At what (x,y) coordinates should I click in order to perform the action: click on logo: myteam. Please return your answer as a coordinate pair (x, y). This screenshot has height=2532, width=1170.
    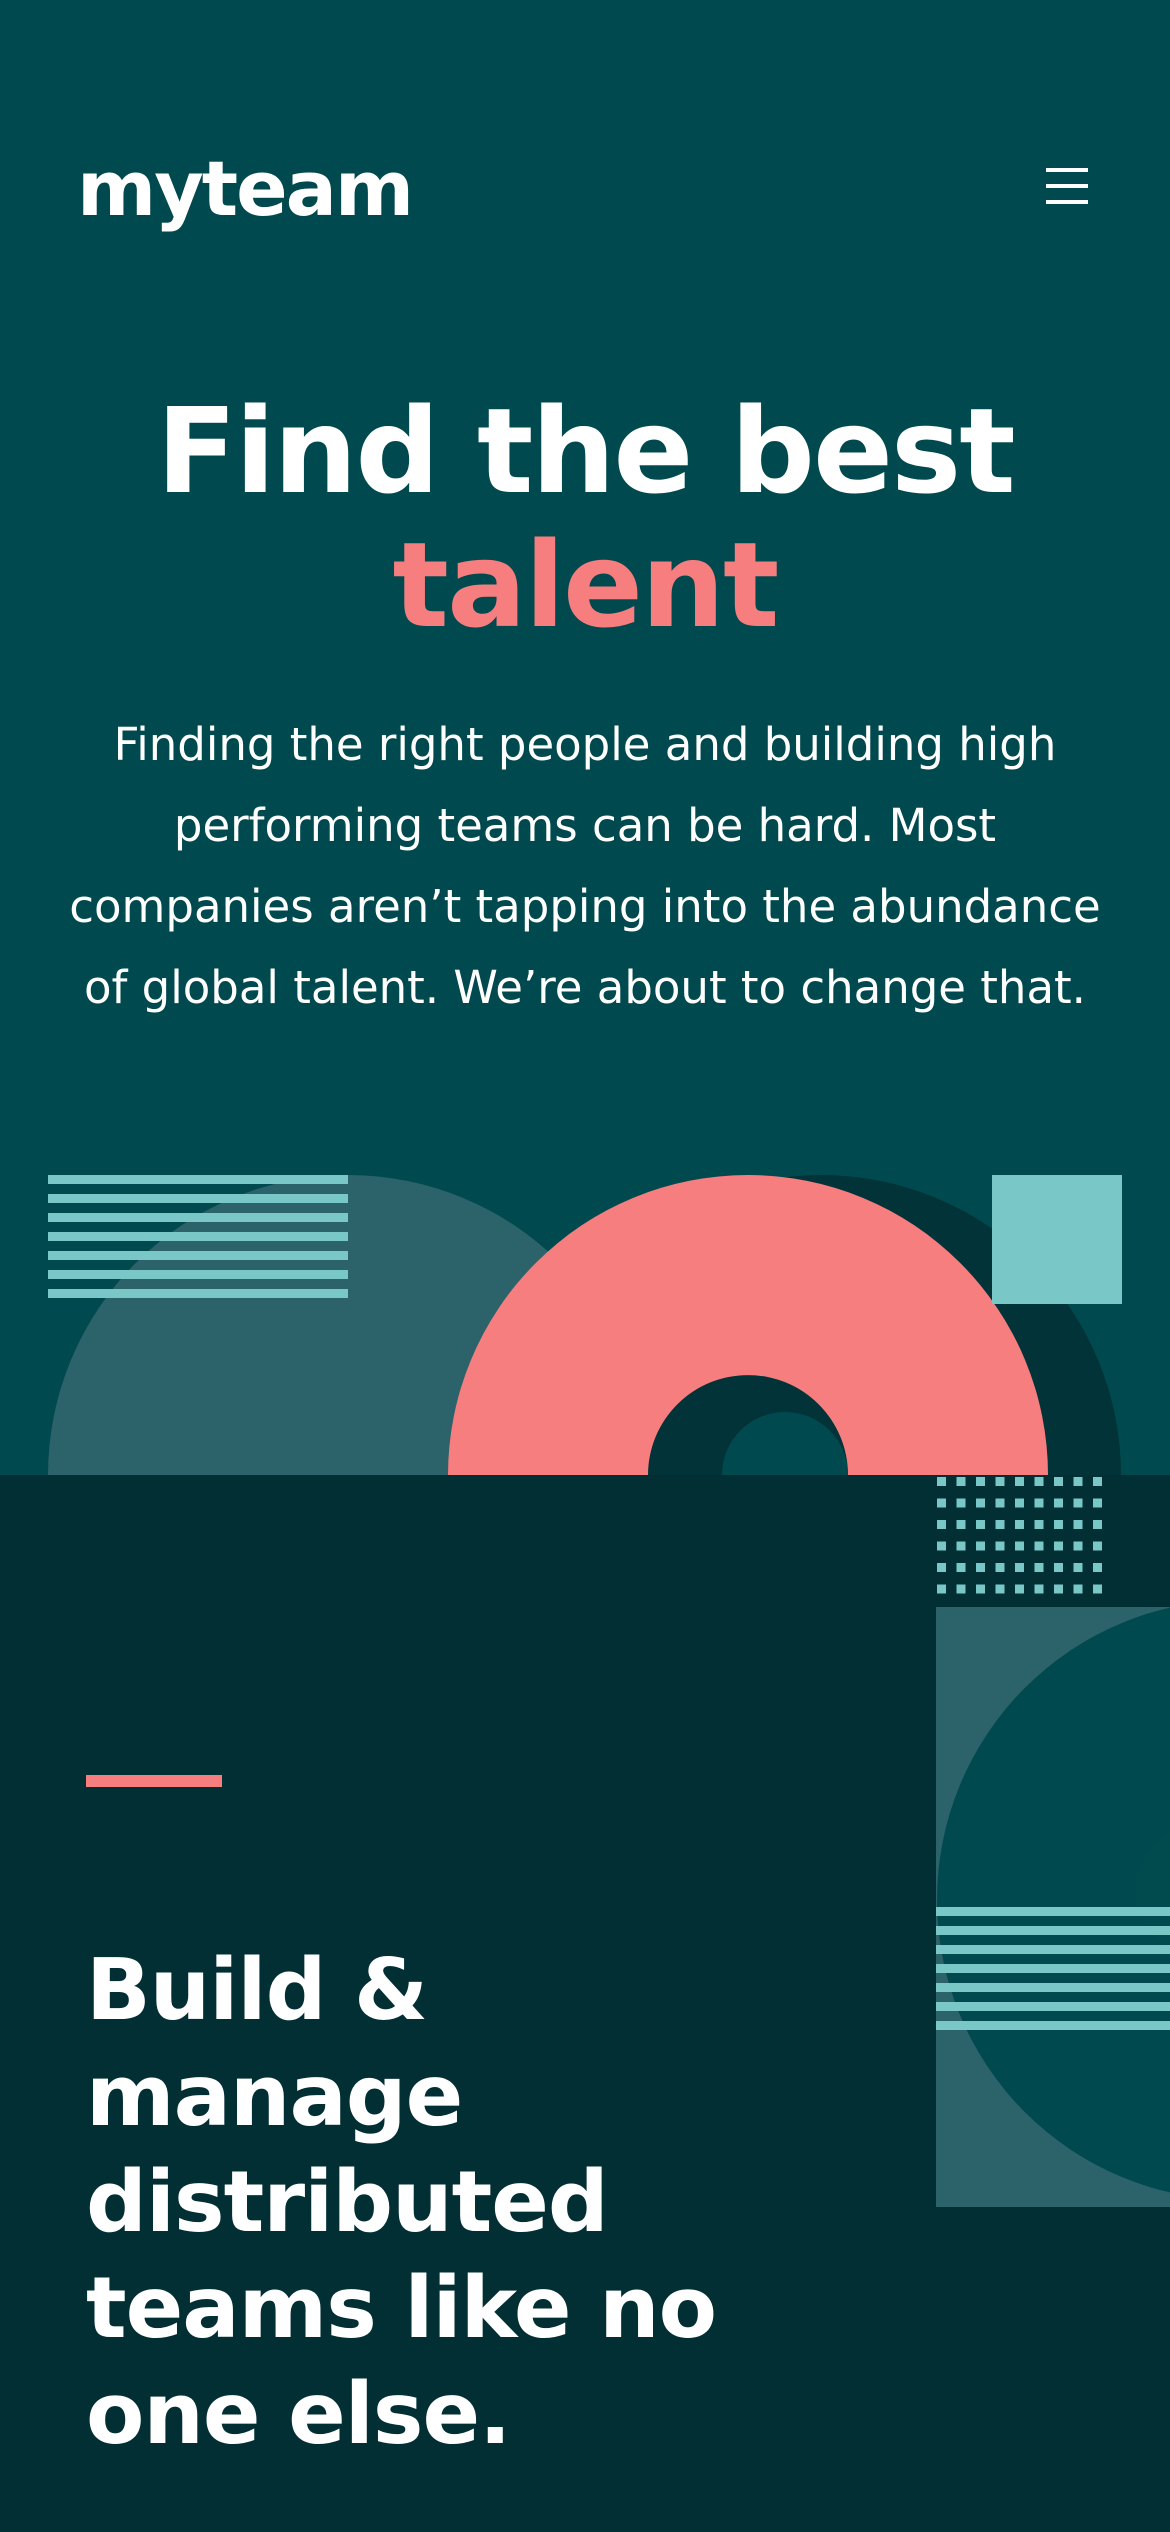
    Looking at the image, I should click on (245, 189).